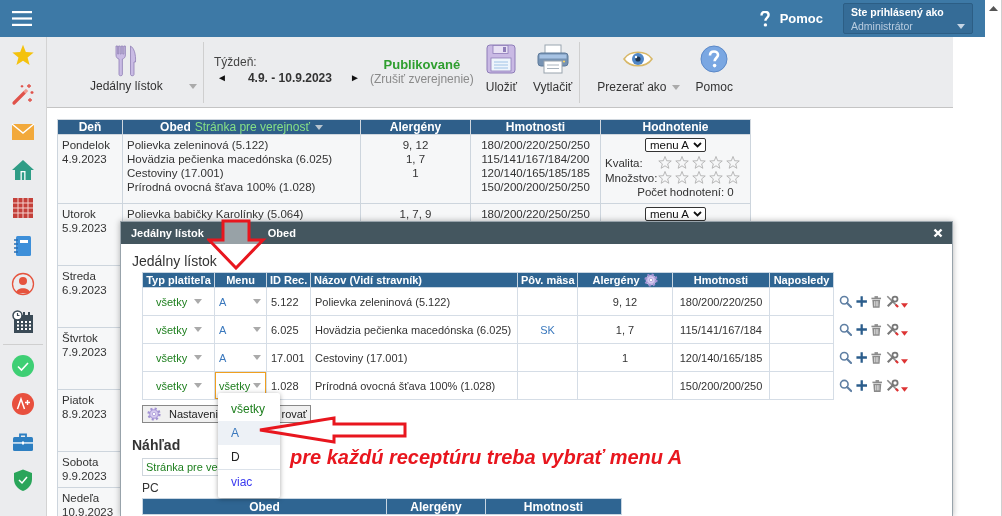 This screenshot has width=1002, height=516. Describe the element at coordinates (721, 357) in the screenshot. I see `table-cell: 120/140/165/185` at that location.